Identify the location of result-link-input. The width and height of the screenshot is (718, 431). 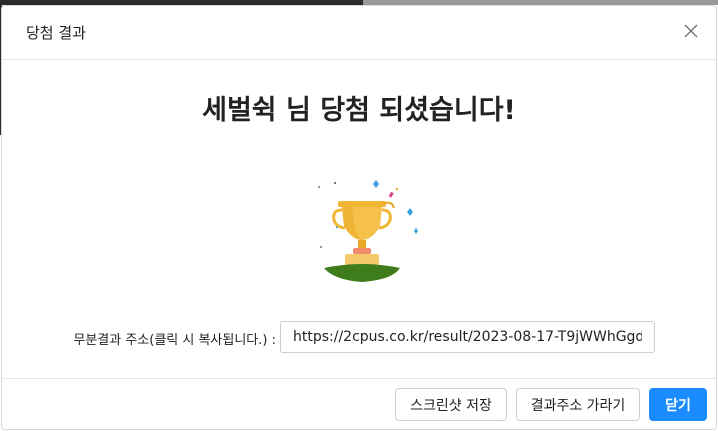
(467, 337).